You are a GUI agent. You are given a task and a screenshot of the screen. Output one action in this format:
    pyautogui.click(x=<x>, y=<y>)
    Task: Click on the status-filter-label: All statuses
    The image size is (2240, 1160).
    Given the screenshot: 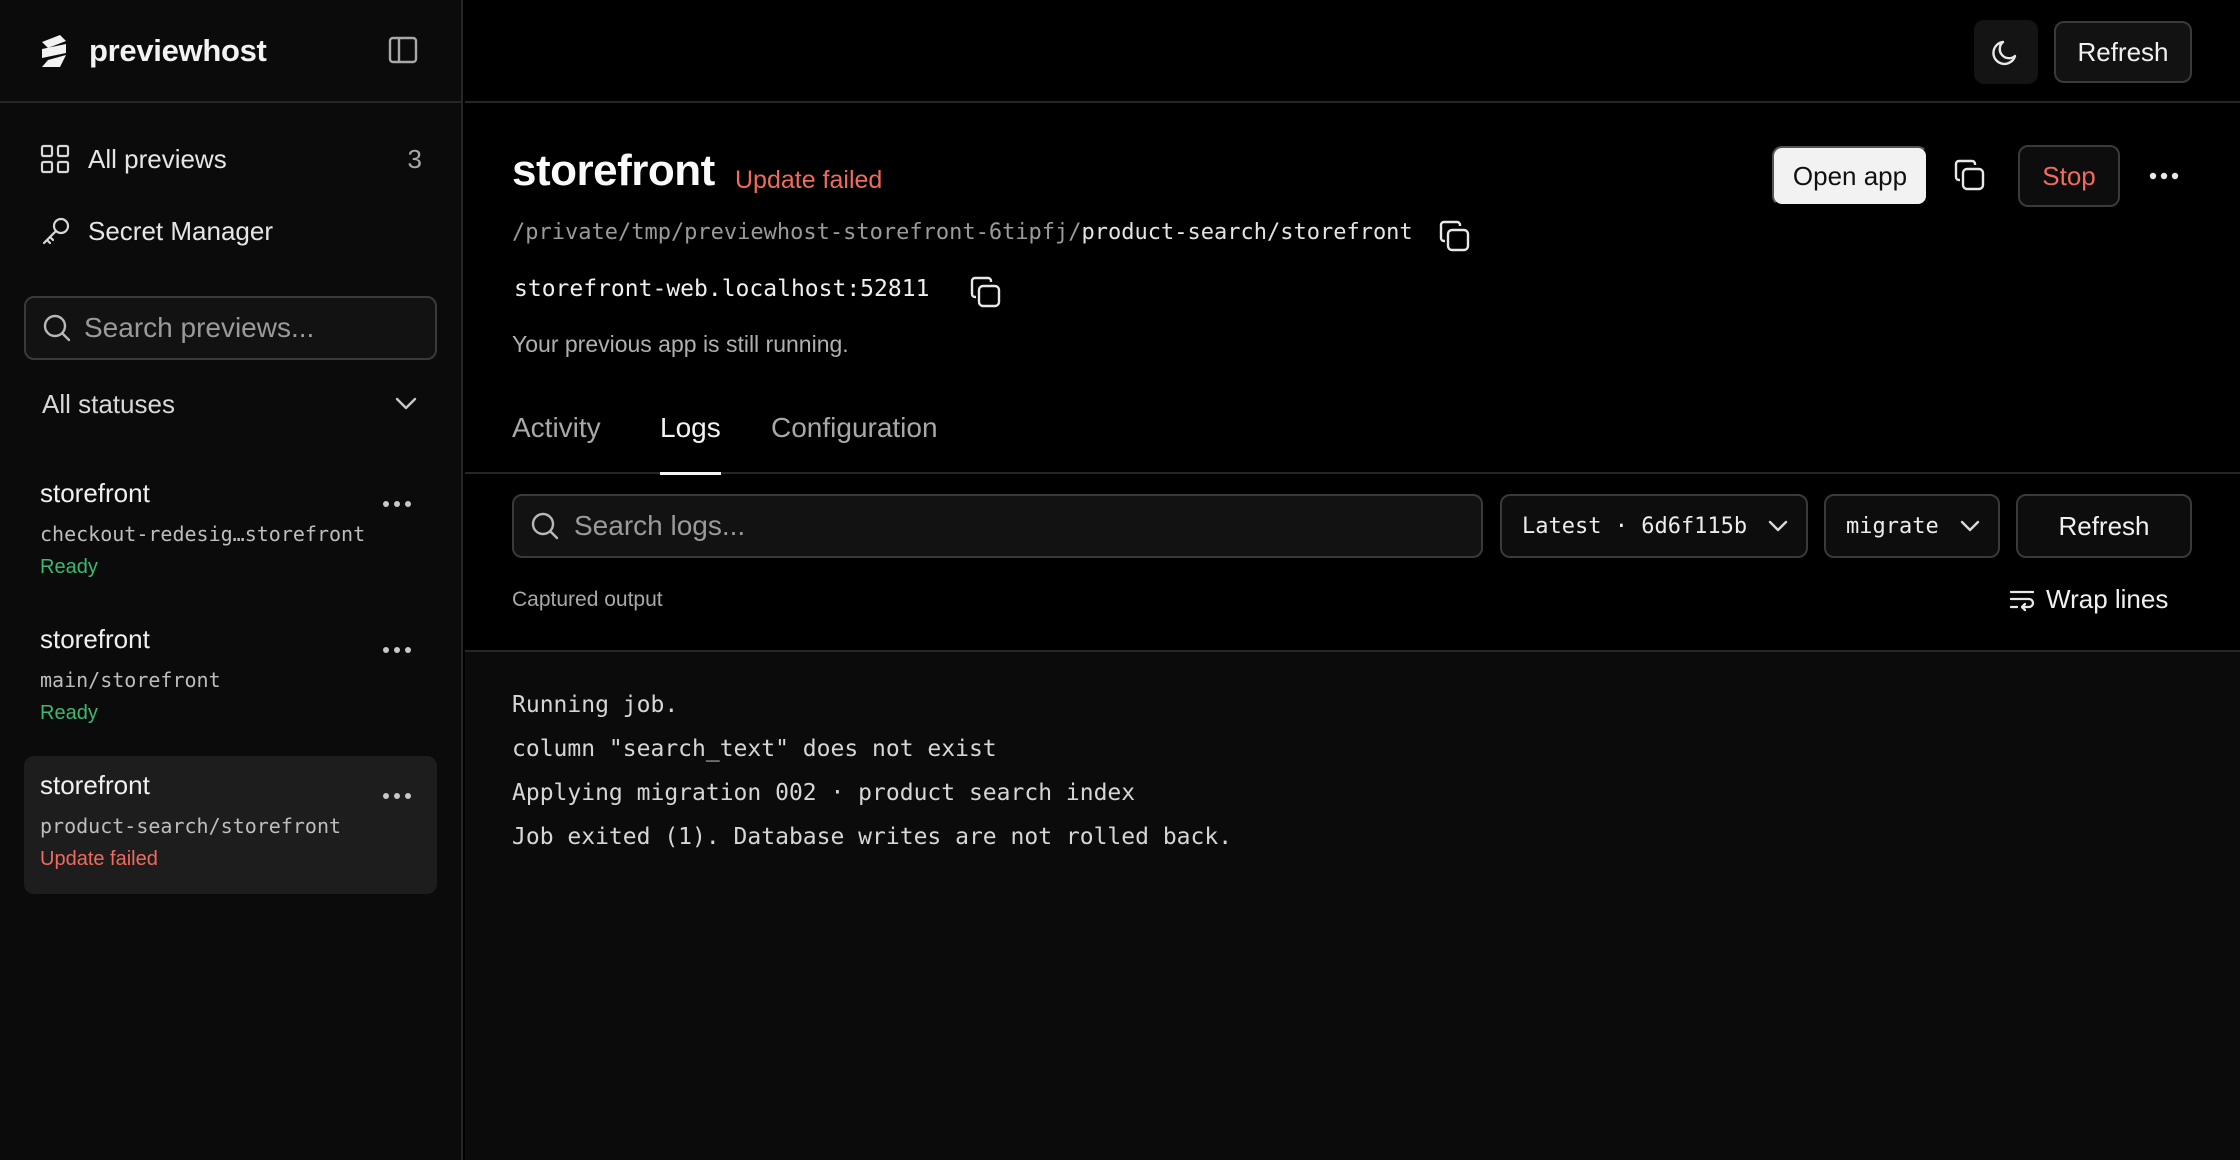 What is the action you would take?
    pyautogui.click(x=108, y=403)
    